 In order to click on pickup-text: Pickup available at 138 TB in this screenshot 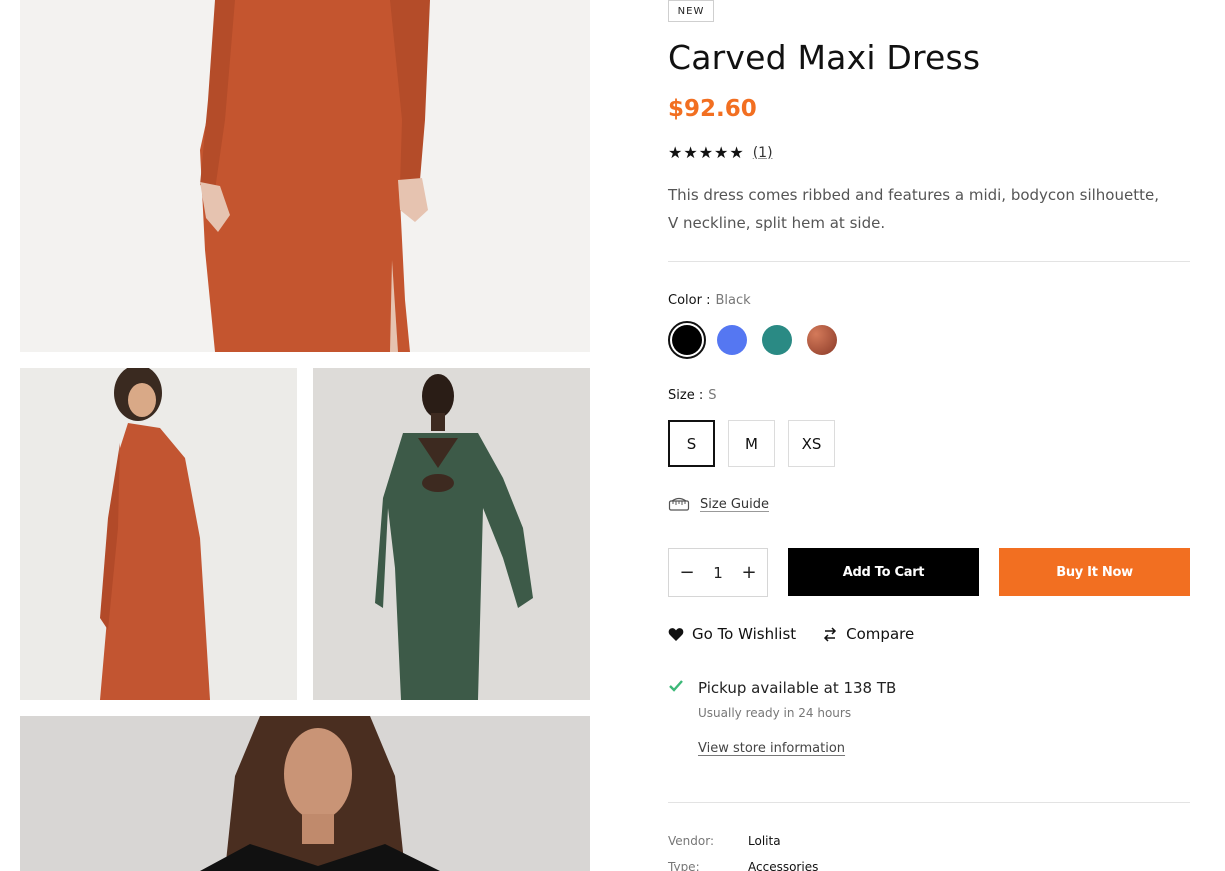, I will do `click(797, 687)`.